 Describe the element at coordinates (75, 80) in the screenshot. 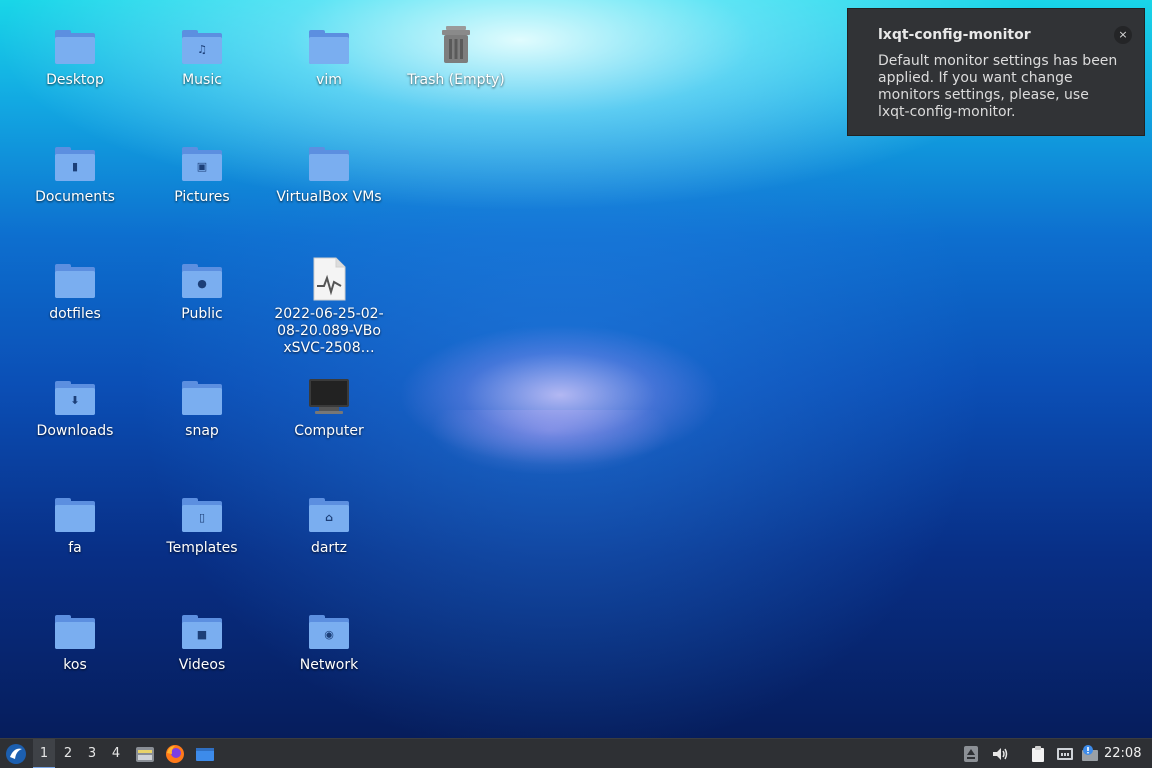

I see `icon-label: Desktop` at that location.